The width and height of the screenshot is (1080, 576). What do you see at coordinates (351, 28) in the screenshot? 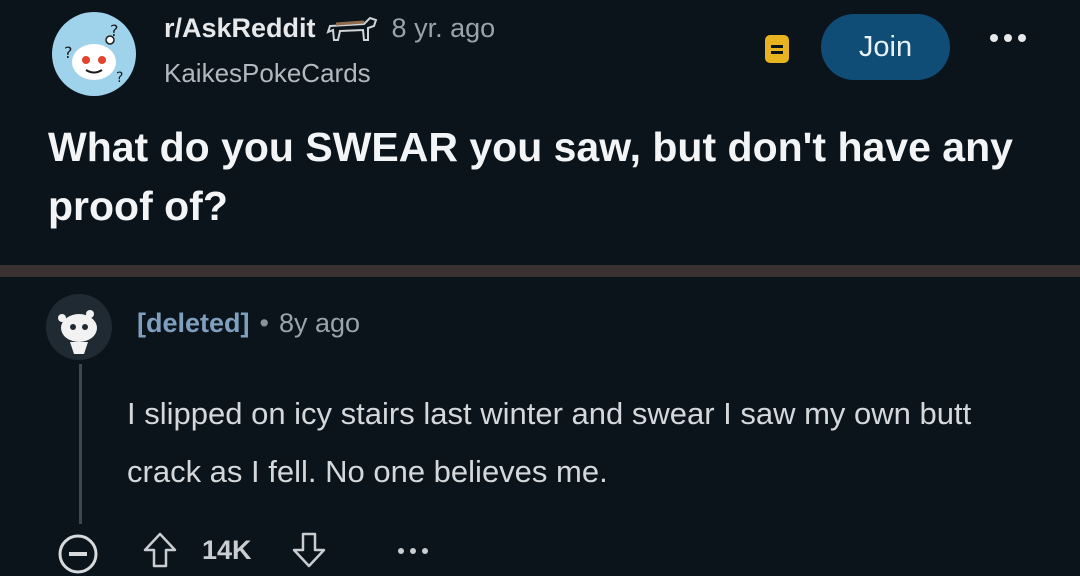
I see `horse-icon` at bounding box center [351, 28].